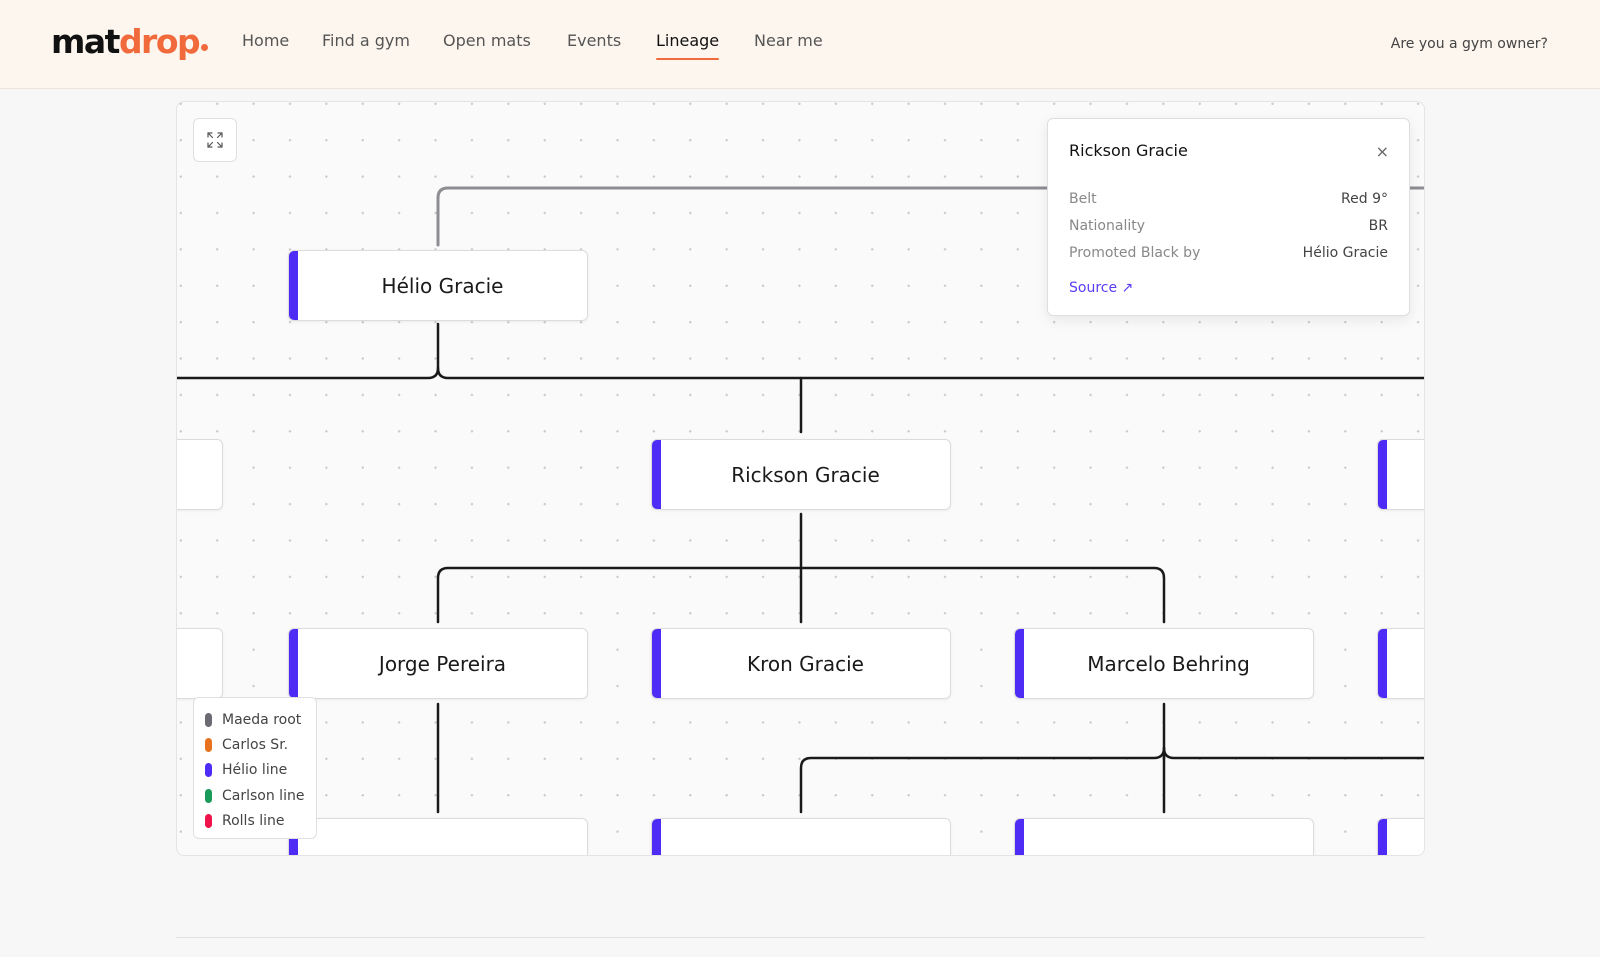 This screenshot has height=957, width=1600. What do you see at coordinates (255, 795) in the screenshot?
I see `legend-item: Carlson line` at bounding box center [255, 795].